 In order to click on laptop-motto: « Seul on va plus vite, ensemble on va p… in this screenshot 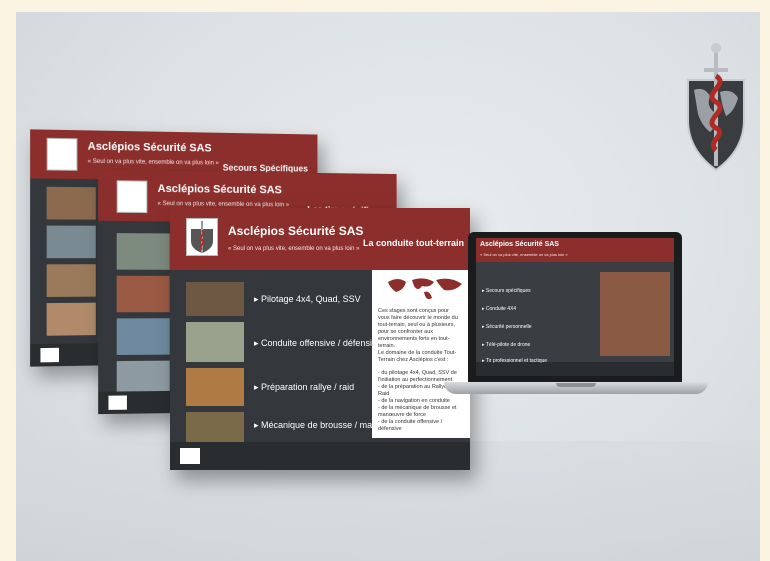, I will do `click(524, 254)`.